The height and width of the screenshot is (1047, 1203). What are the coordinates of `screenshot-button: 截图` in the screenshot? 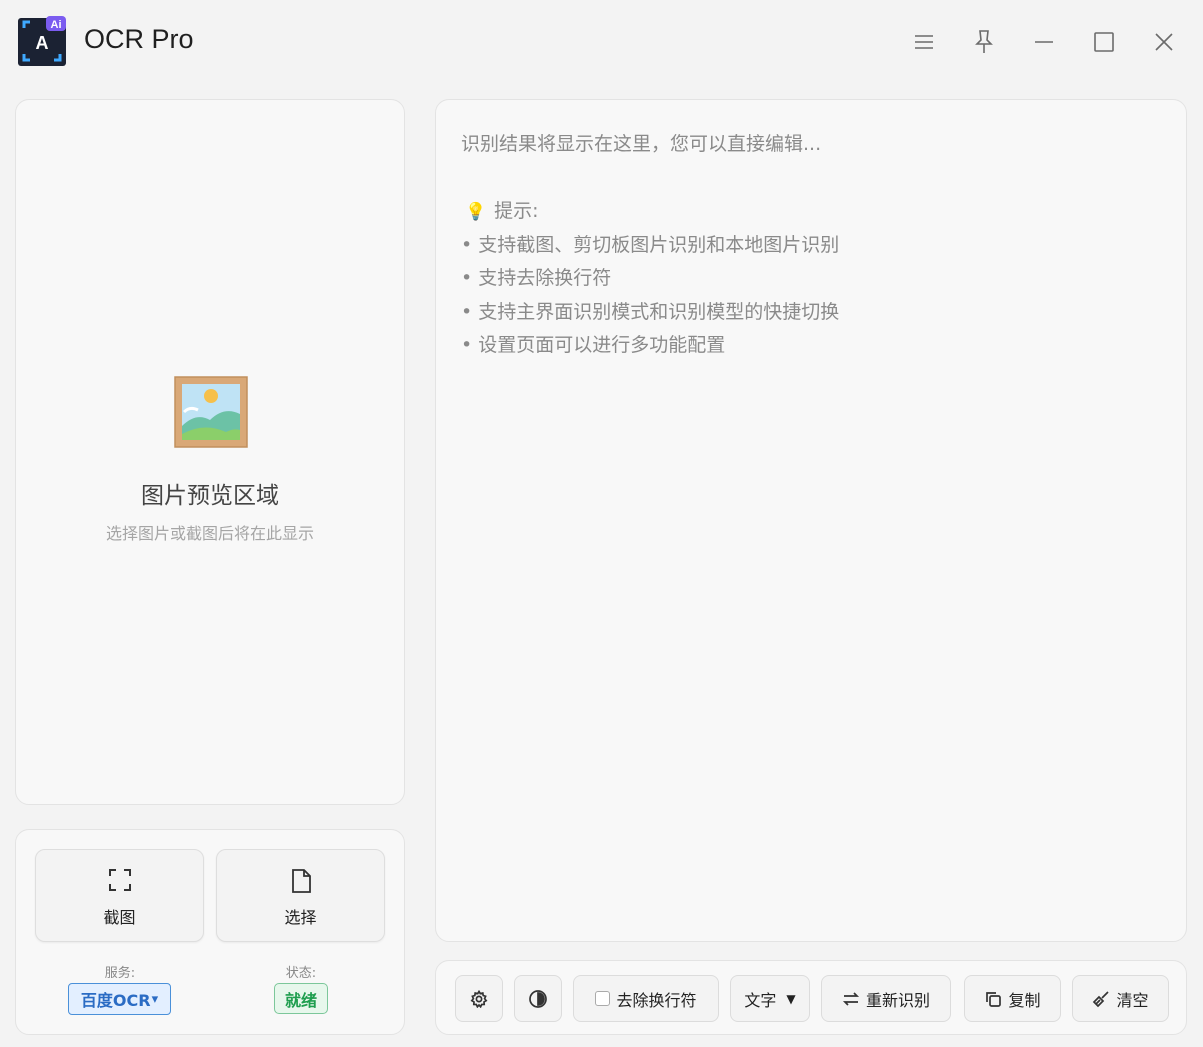 It's located at (119, 895).